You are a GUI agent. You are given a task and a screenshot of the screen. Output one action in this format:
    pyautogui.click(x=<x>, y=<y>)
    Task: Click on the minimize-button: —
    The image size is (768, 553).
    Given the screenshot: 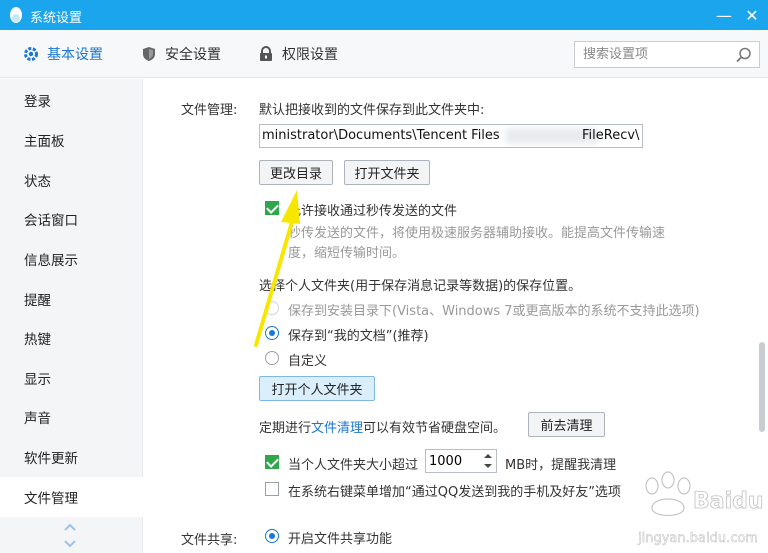 What is the action you would take?
    pyautogui.click(x=724, y=15)
    